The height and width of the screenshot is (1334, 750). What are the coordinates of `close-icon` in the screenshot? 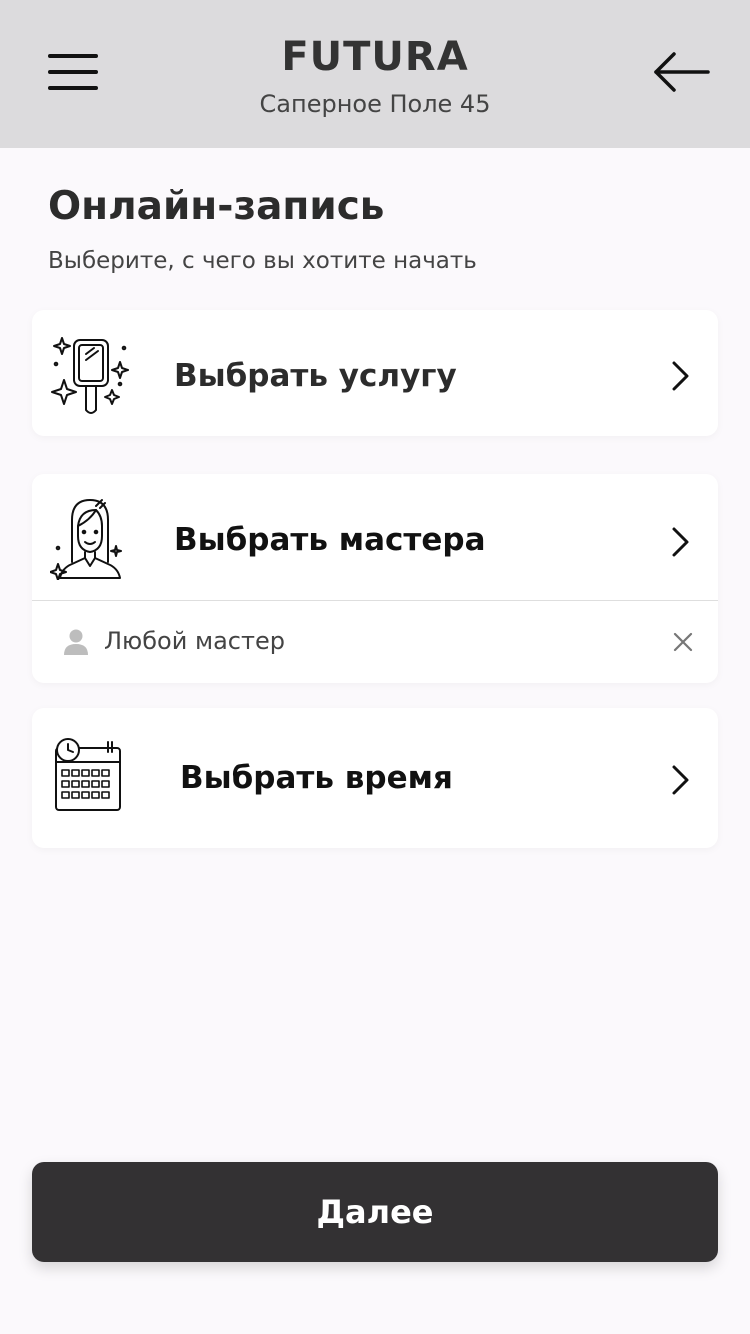 It's located at (683, 642).